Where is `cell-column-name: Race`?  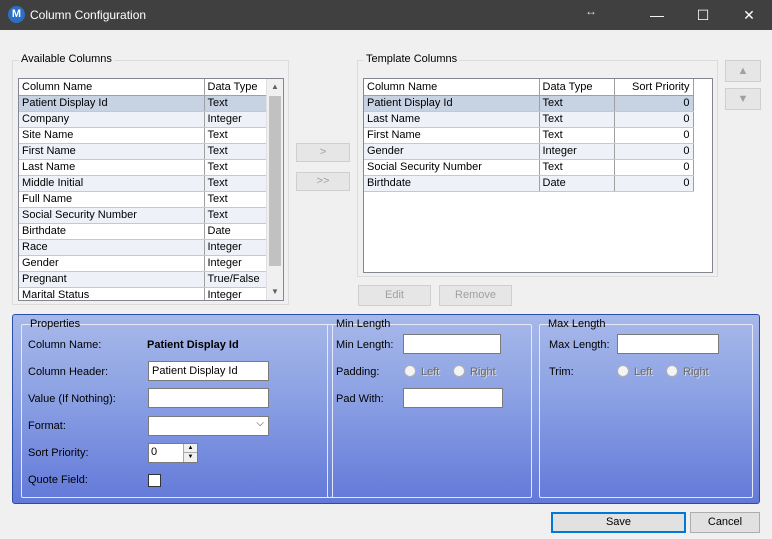 cell-column-name: Race is located at coordinates (112, 247).